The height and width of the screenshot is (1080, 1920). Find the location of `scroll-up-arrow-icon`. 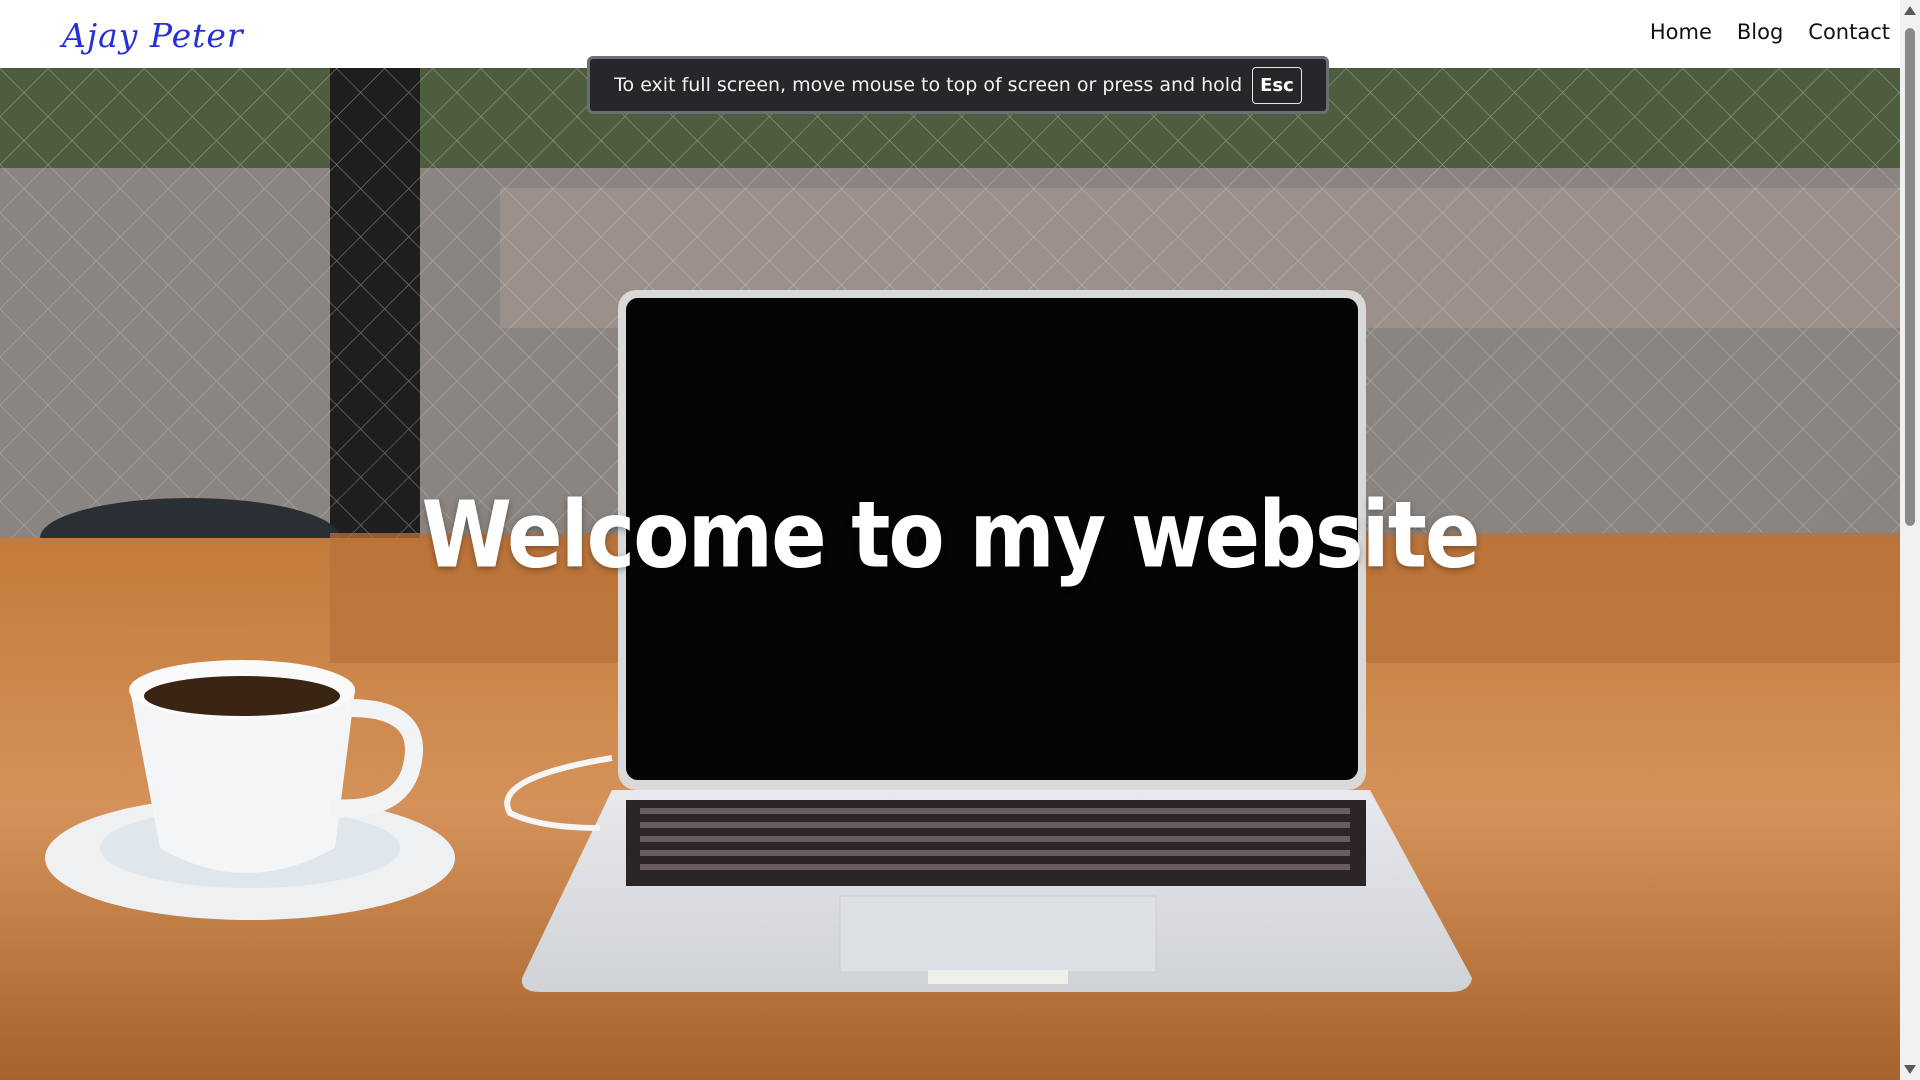

scroll-up-arrow-icon is located at coordinates (1910, 10).